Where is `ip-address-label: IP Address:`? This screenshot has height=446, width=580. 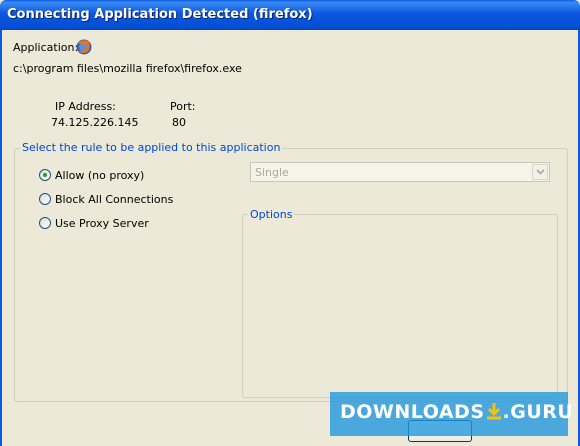 ip-address-label: IP Address: is located at coordinates (85, 106).